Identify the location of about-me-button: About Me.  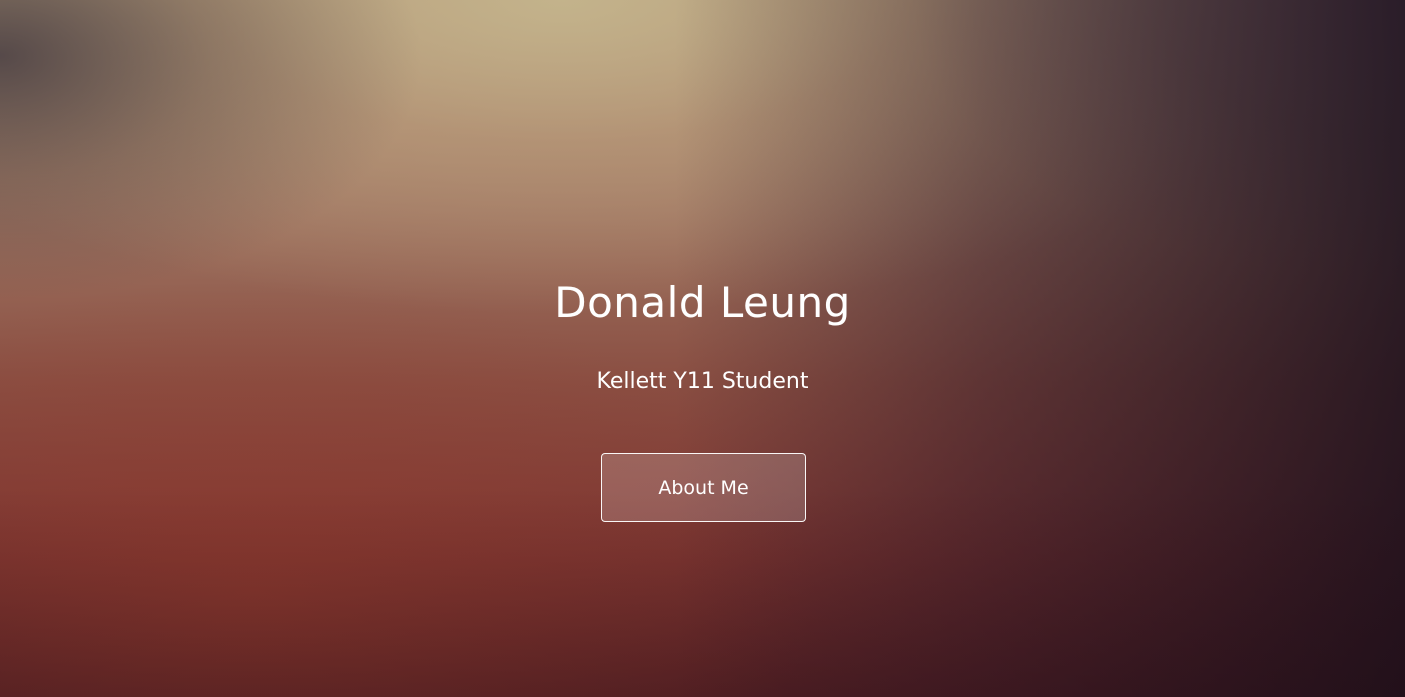
(703, 487).